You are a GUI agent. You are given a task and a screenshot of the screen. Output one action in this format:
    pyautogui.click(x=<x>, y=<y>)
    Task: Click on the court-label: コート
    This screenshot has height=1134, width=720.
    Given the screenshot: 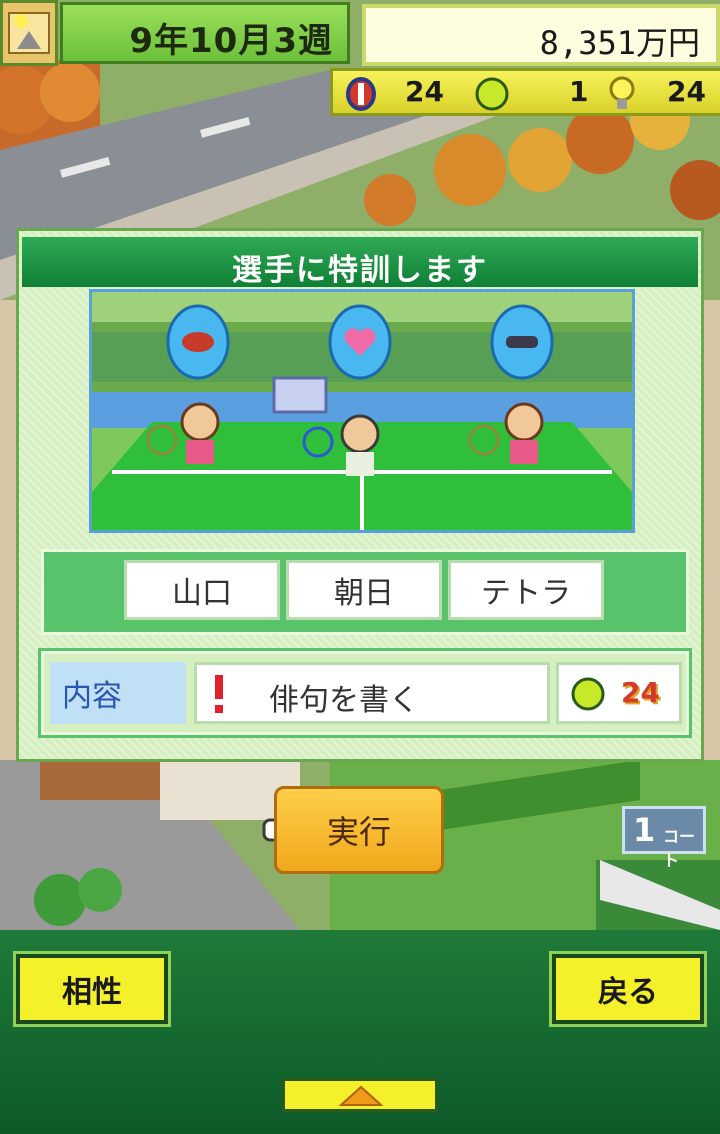 What is the action you would take?
    pyautogui.click(x=679, y=848)
    